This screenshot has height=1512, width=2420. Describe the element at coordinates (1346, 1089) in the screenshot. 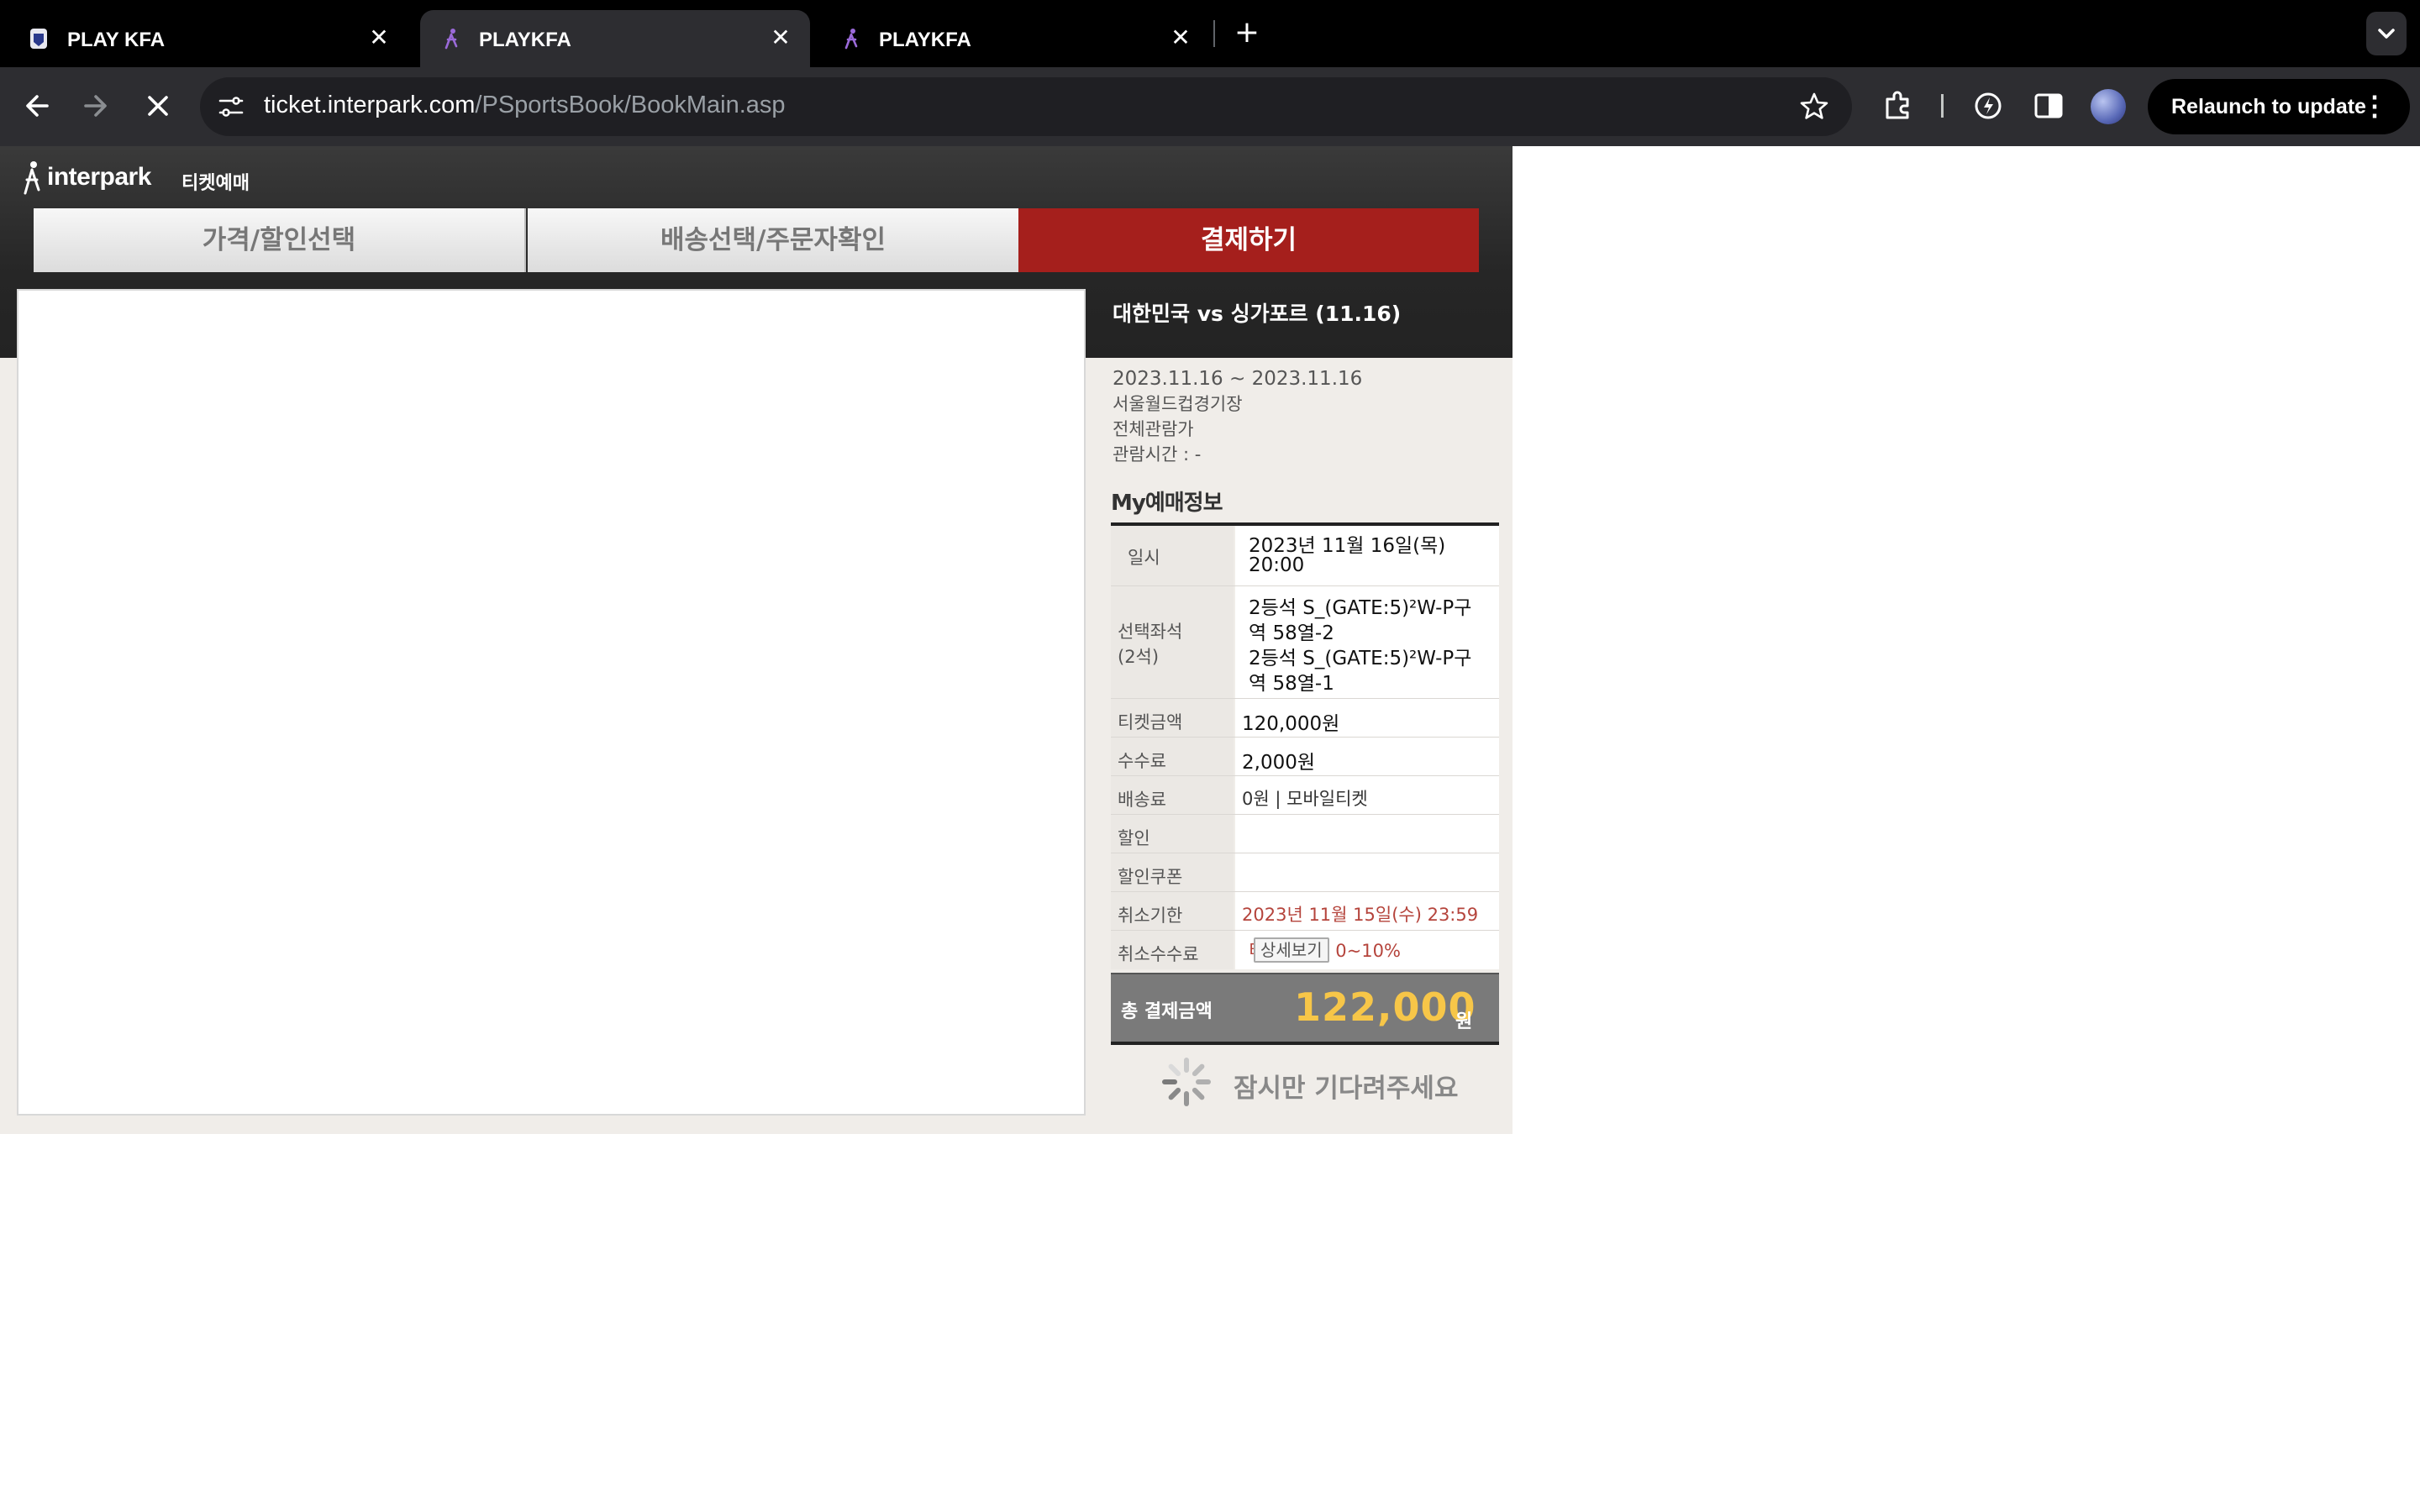

I see `wait-message: 잠시만 기다려주세요` at that location.